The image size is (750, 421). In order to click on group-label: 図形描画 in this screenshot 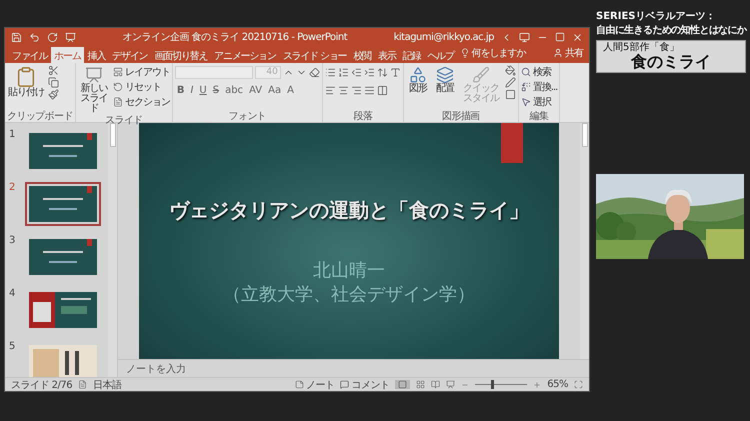, I will do `click(461, 116)`.